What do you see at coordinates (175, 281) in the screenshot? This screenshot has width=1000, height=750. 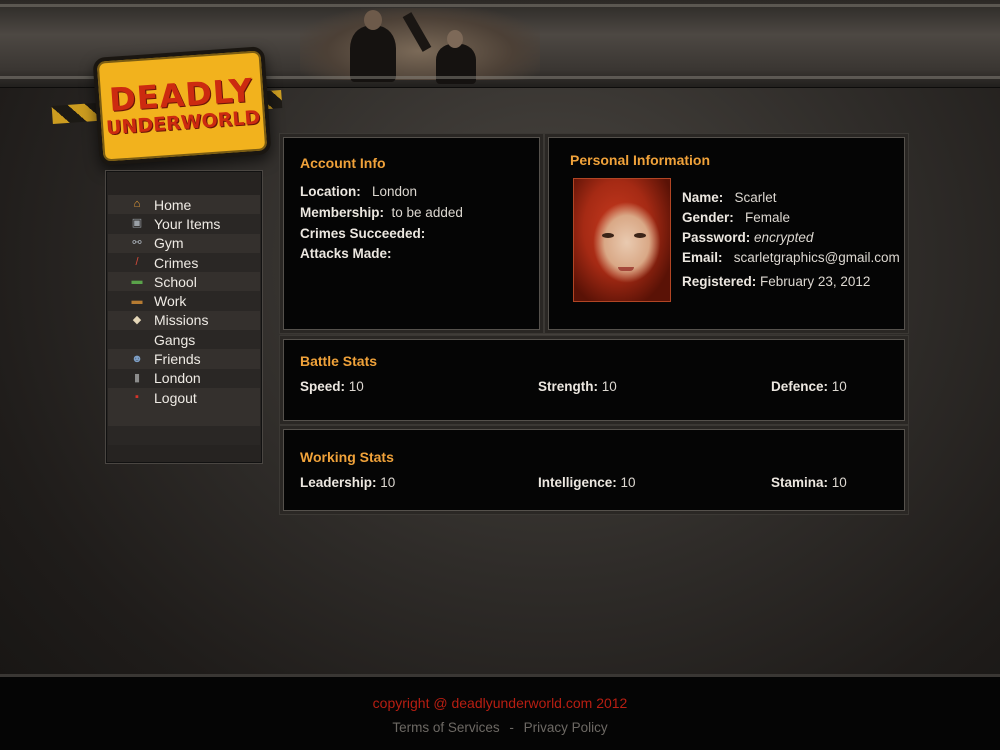 I see `nav-item-label: School` at bounding box center [175, 281].